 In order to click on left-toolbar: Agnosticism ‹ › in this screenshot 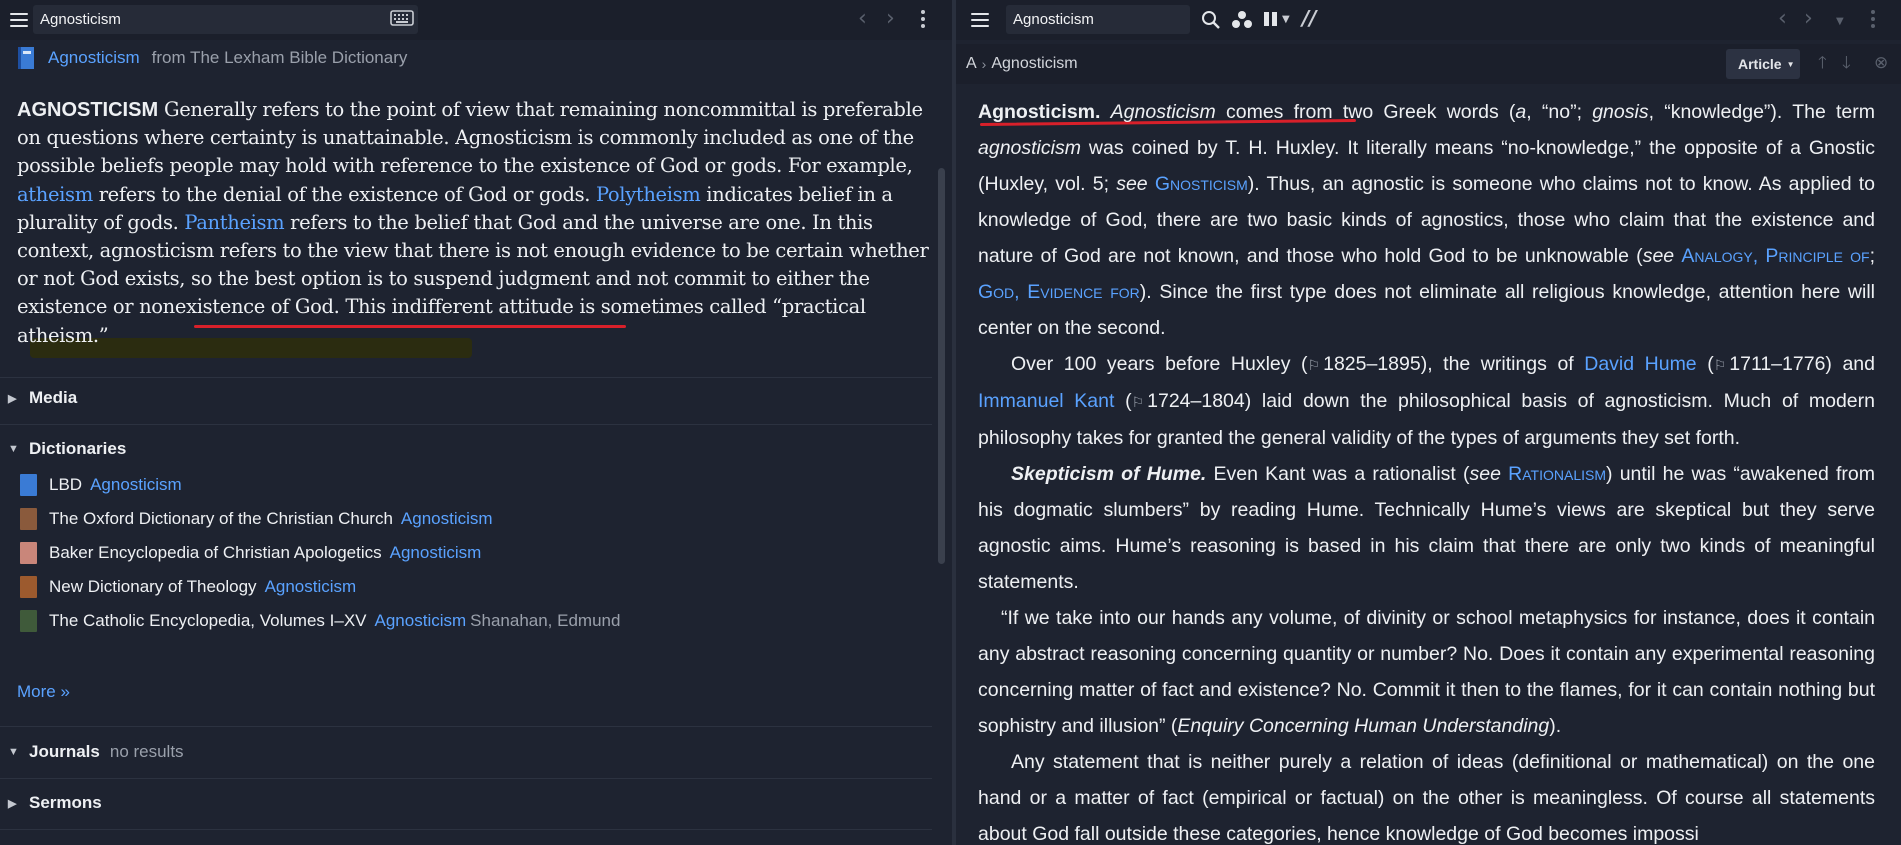, I will do `click(476, 20)`.